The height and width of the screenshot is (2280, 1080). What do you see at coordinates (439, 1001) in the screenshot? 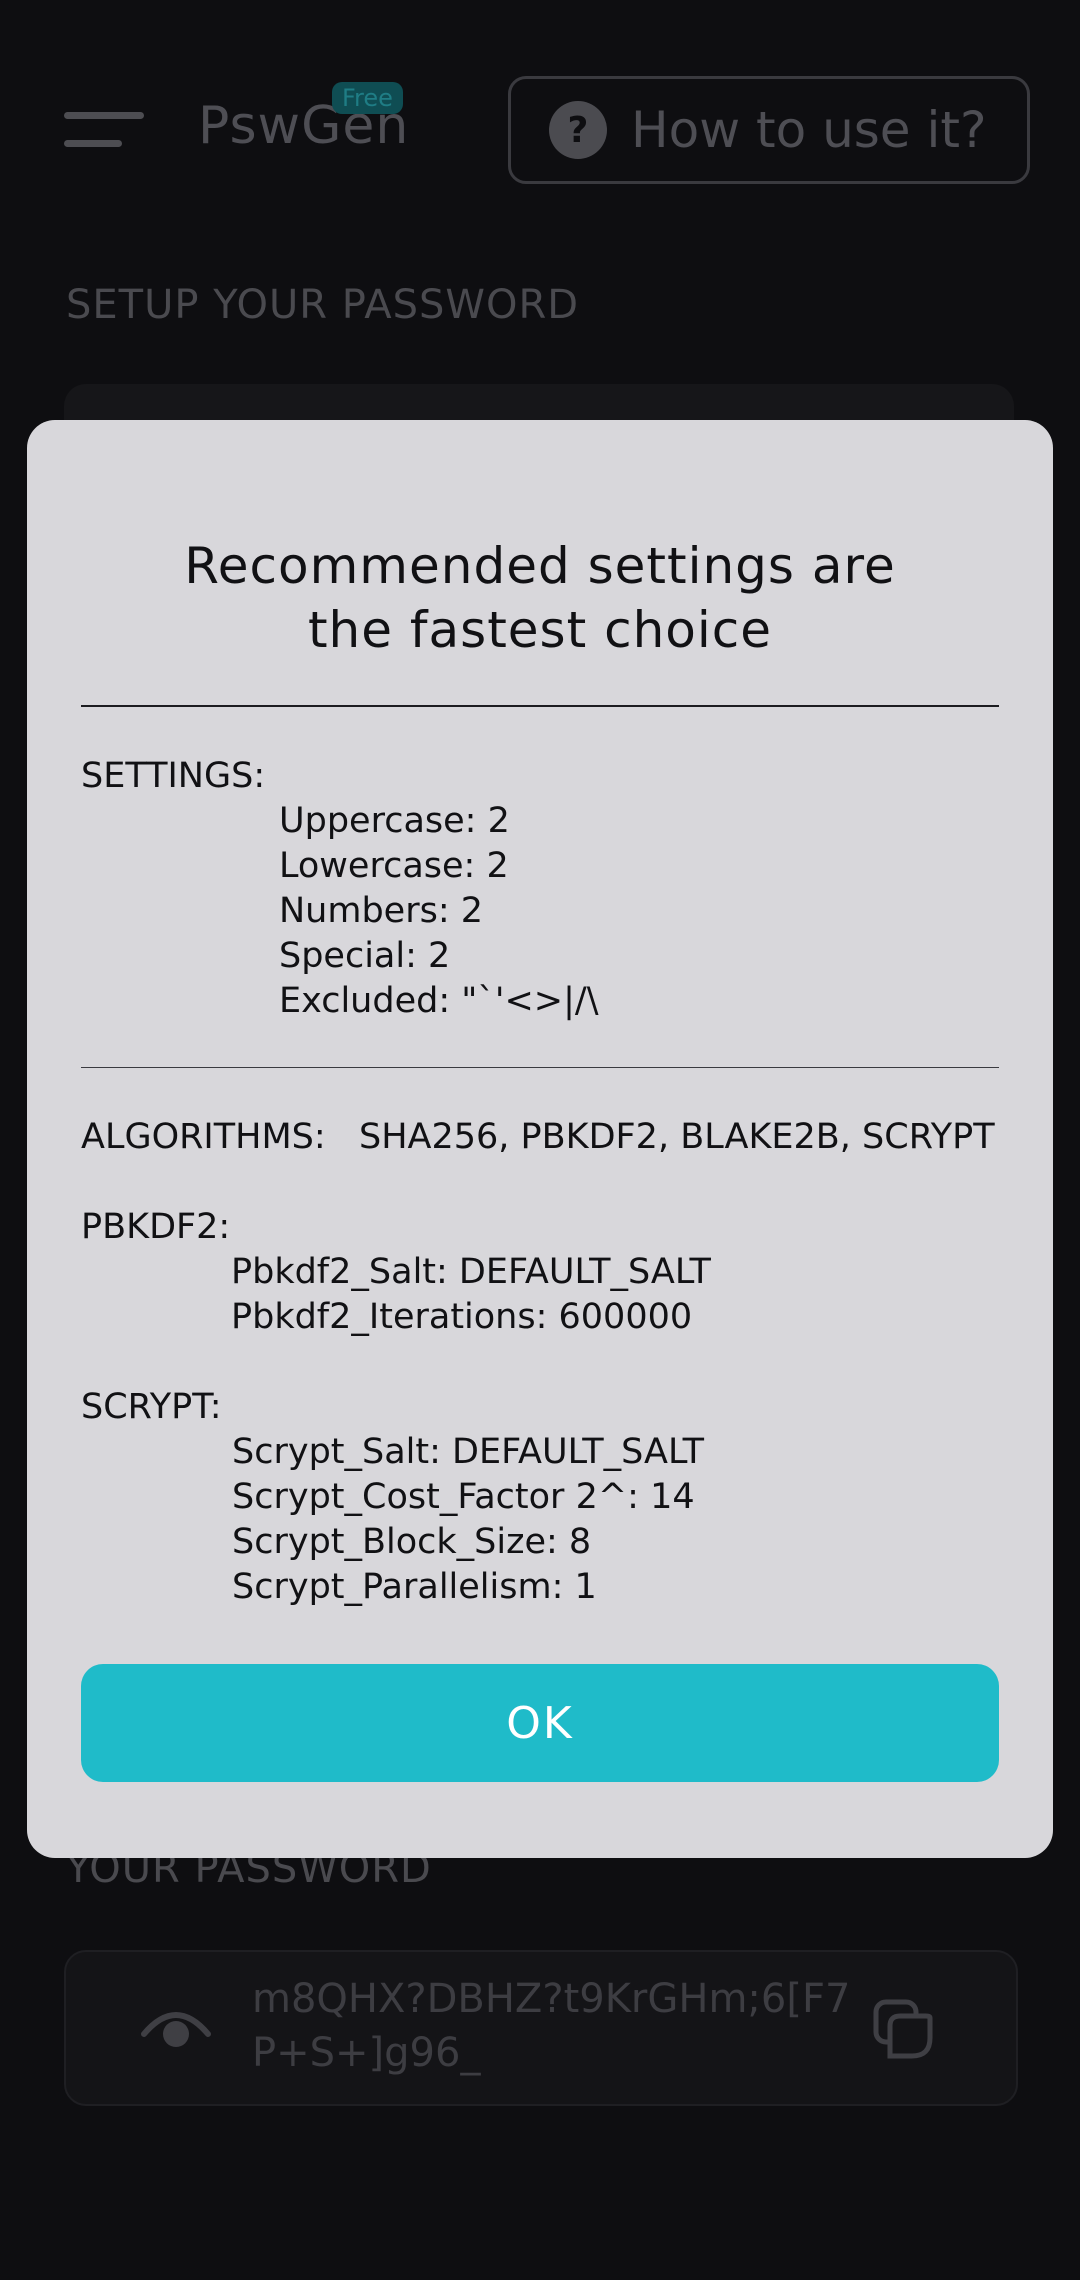
I see `setting-excluded: Excluded: "`'<>|/\` at bounding box center [439, 1001].